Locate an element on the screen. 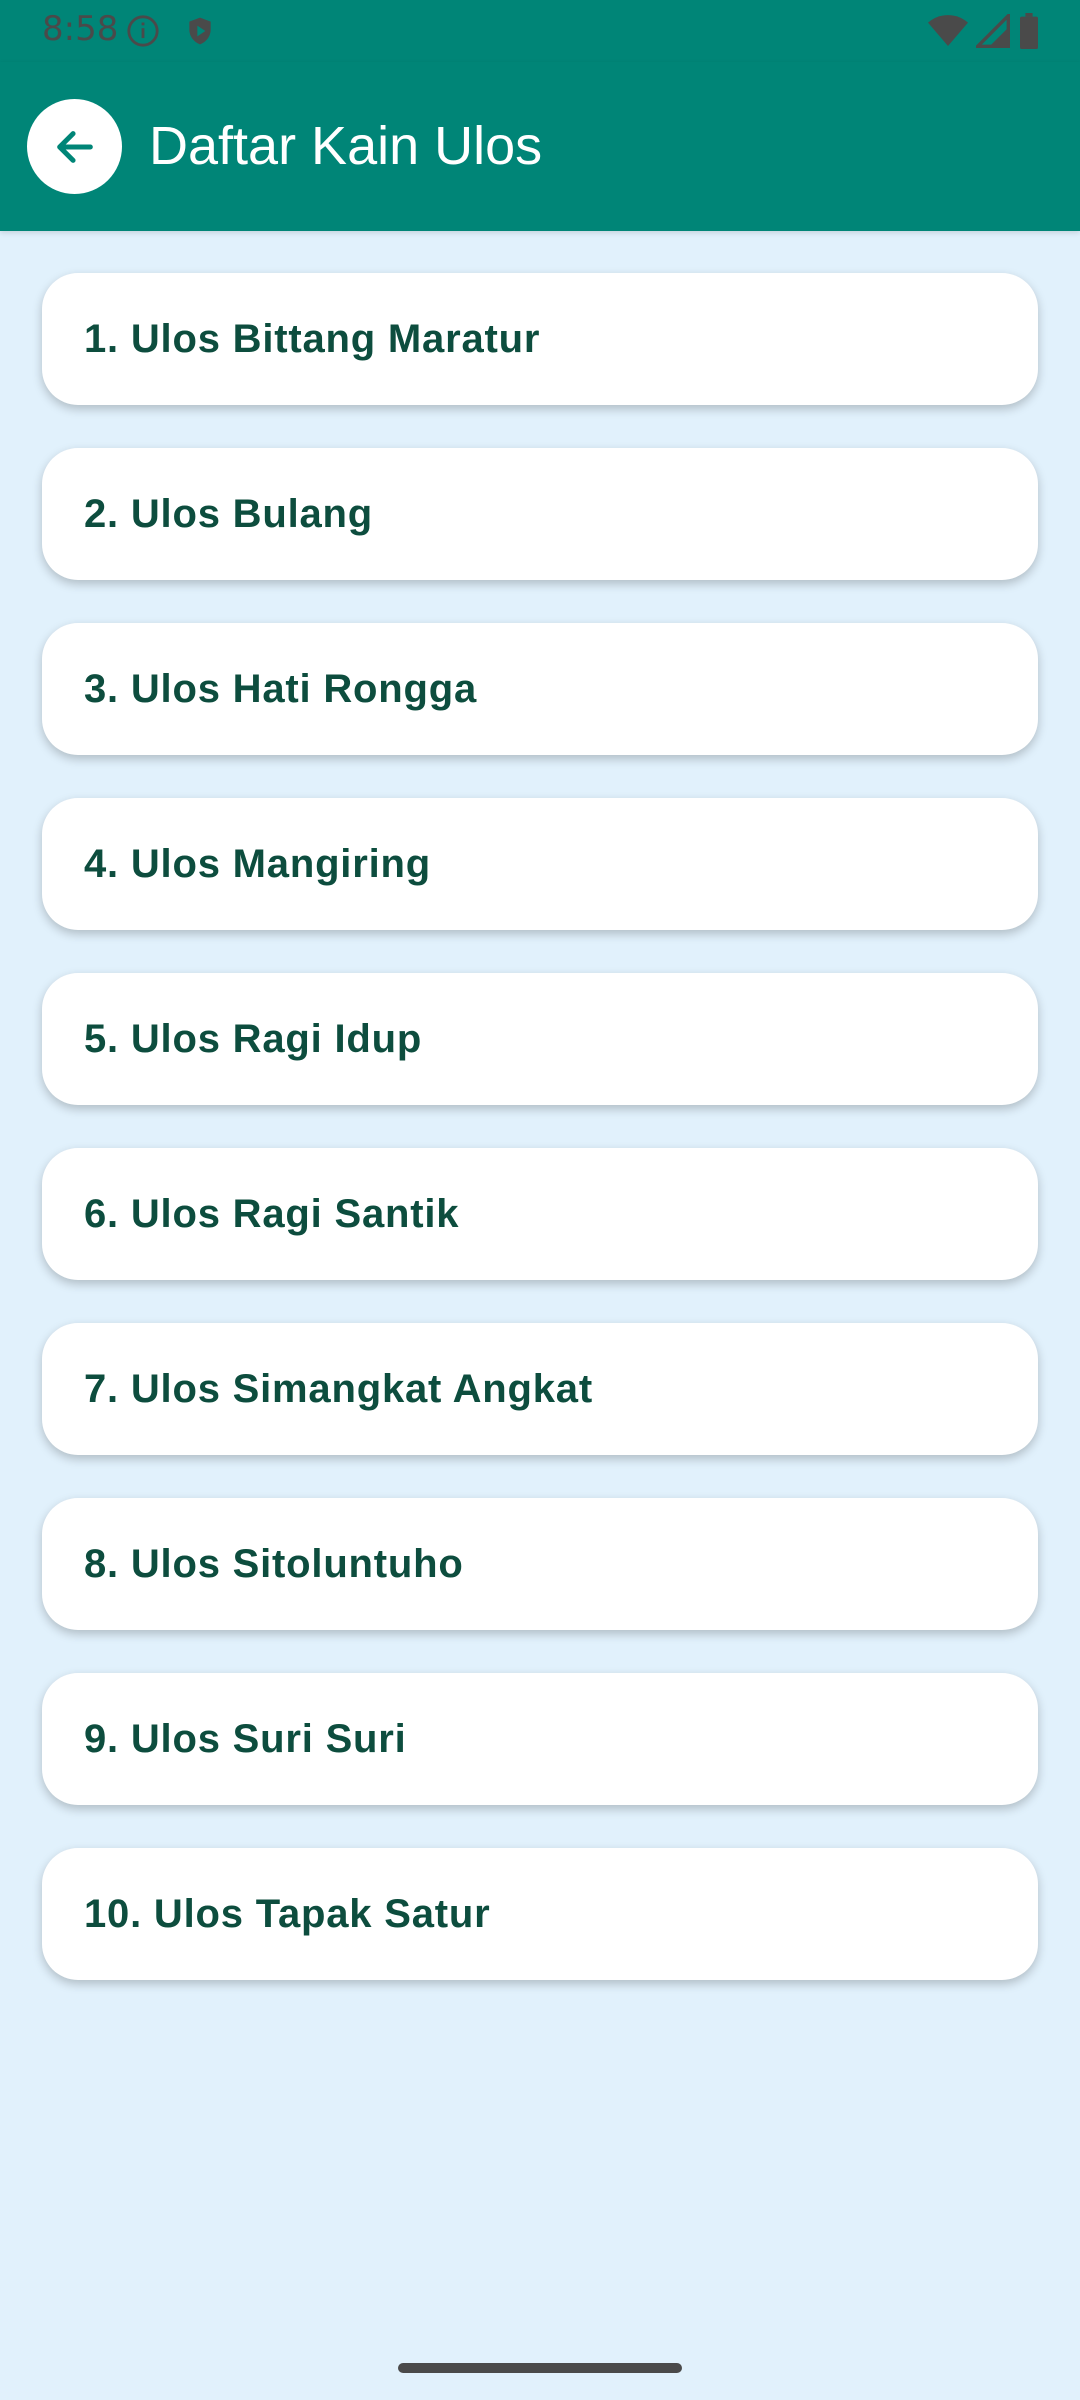  home-indicator is located at coordinates (540, 2368).